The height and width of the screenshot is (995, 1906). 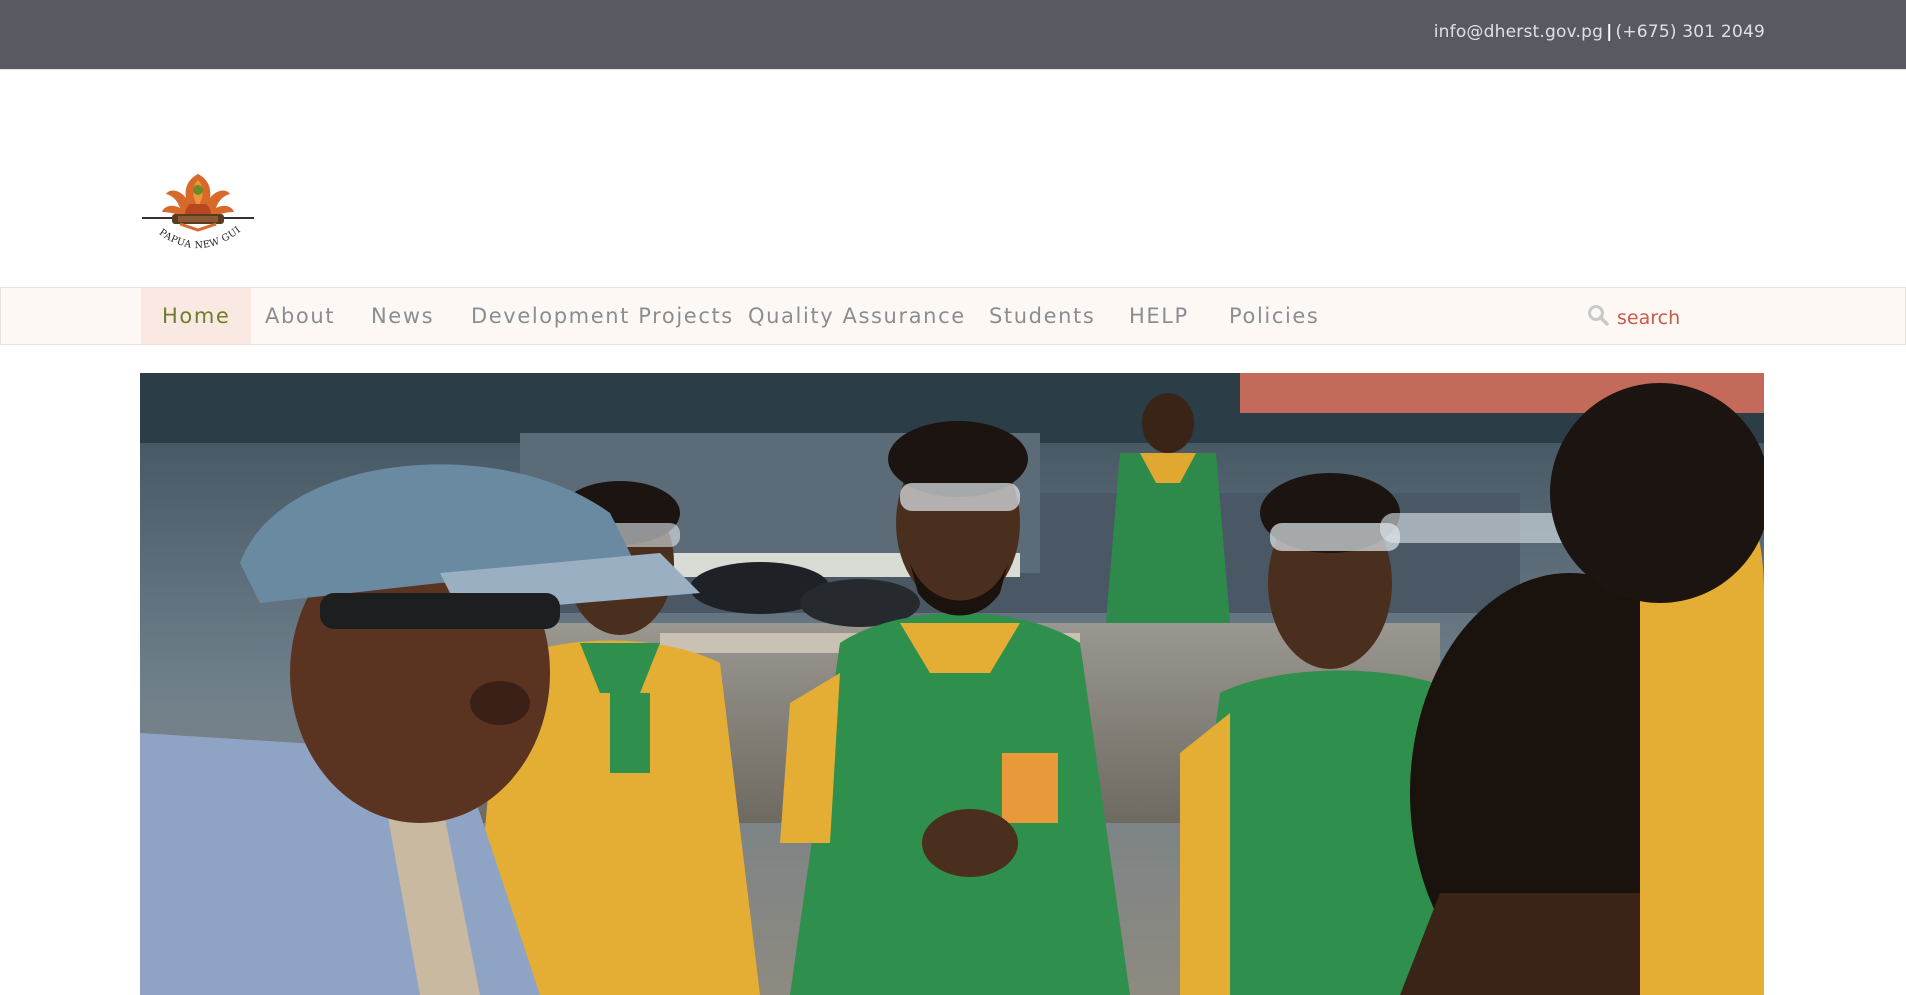 I want to click on contact-info: info@dherst.gov.pg | (+675) 301 2049, so click(x=1599, y=32).